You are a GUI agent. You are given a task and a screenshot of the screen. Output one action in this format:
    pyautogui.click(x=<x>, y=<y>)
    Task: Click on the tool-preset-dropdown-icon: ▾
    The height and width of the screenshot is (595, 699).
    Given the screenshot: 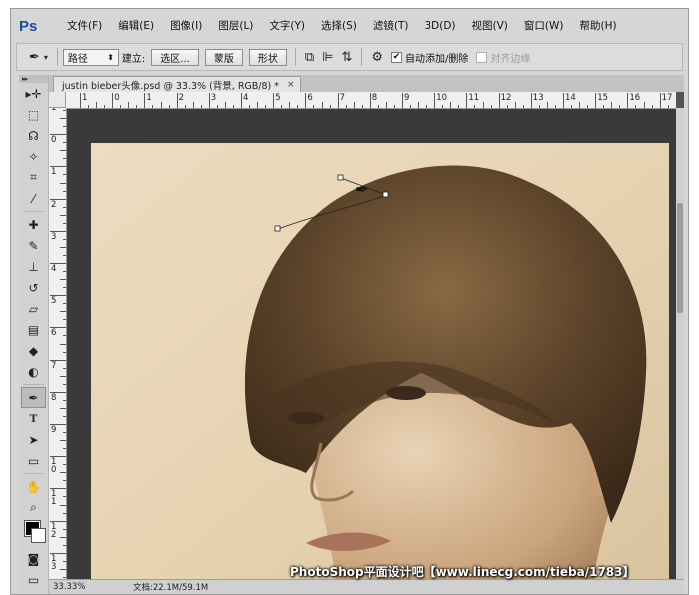 What is the action you would take?
    pyautogui.click(x=46, y=57)
    